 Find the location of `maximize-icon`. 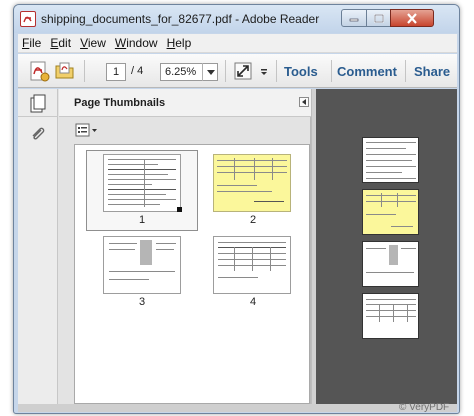

maximize-icon is located at coordinates (378, 18).